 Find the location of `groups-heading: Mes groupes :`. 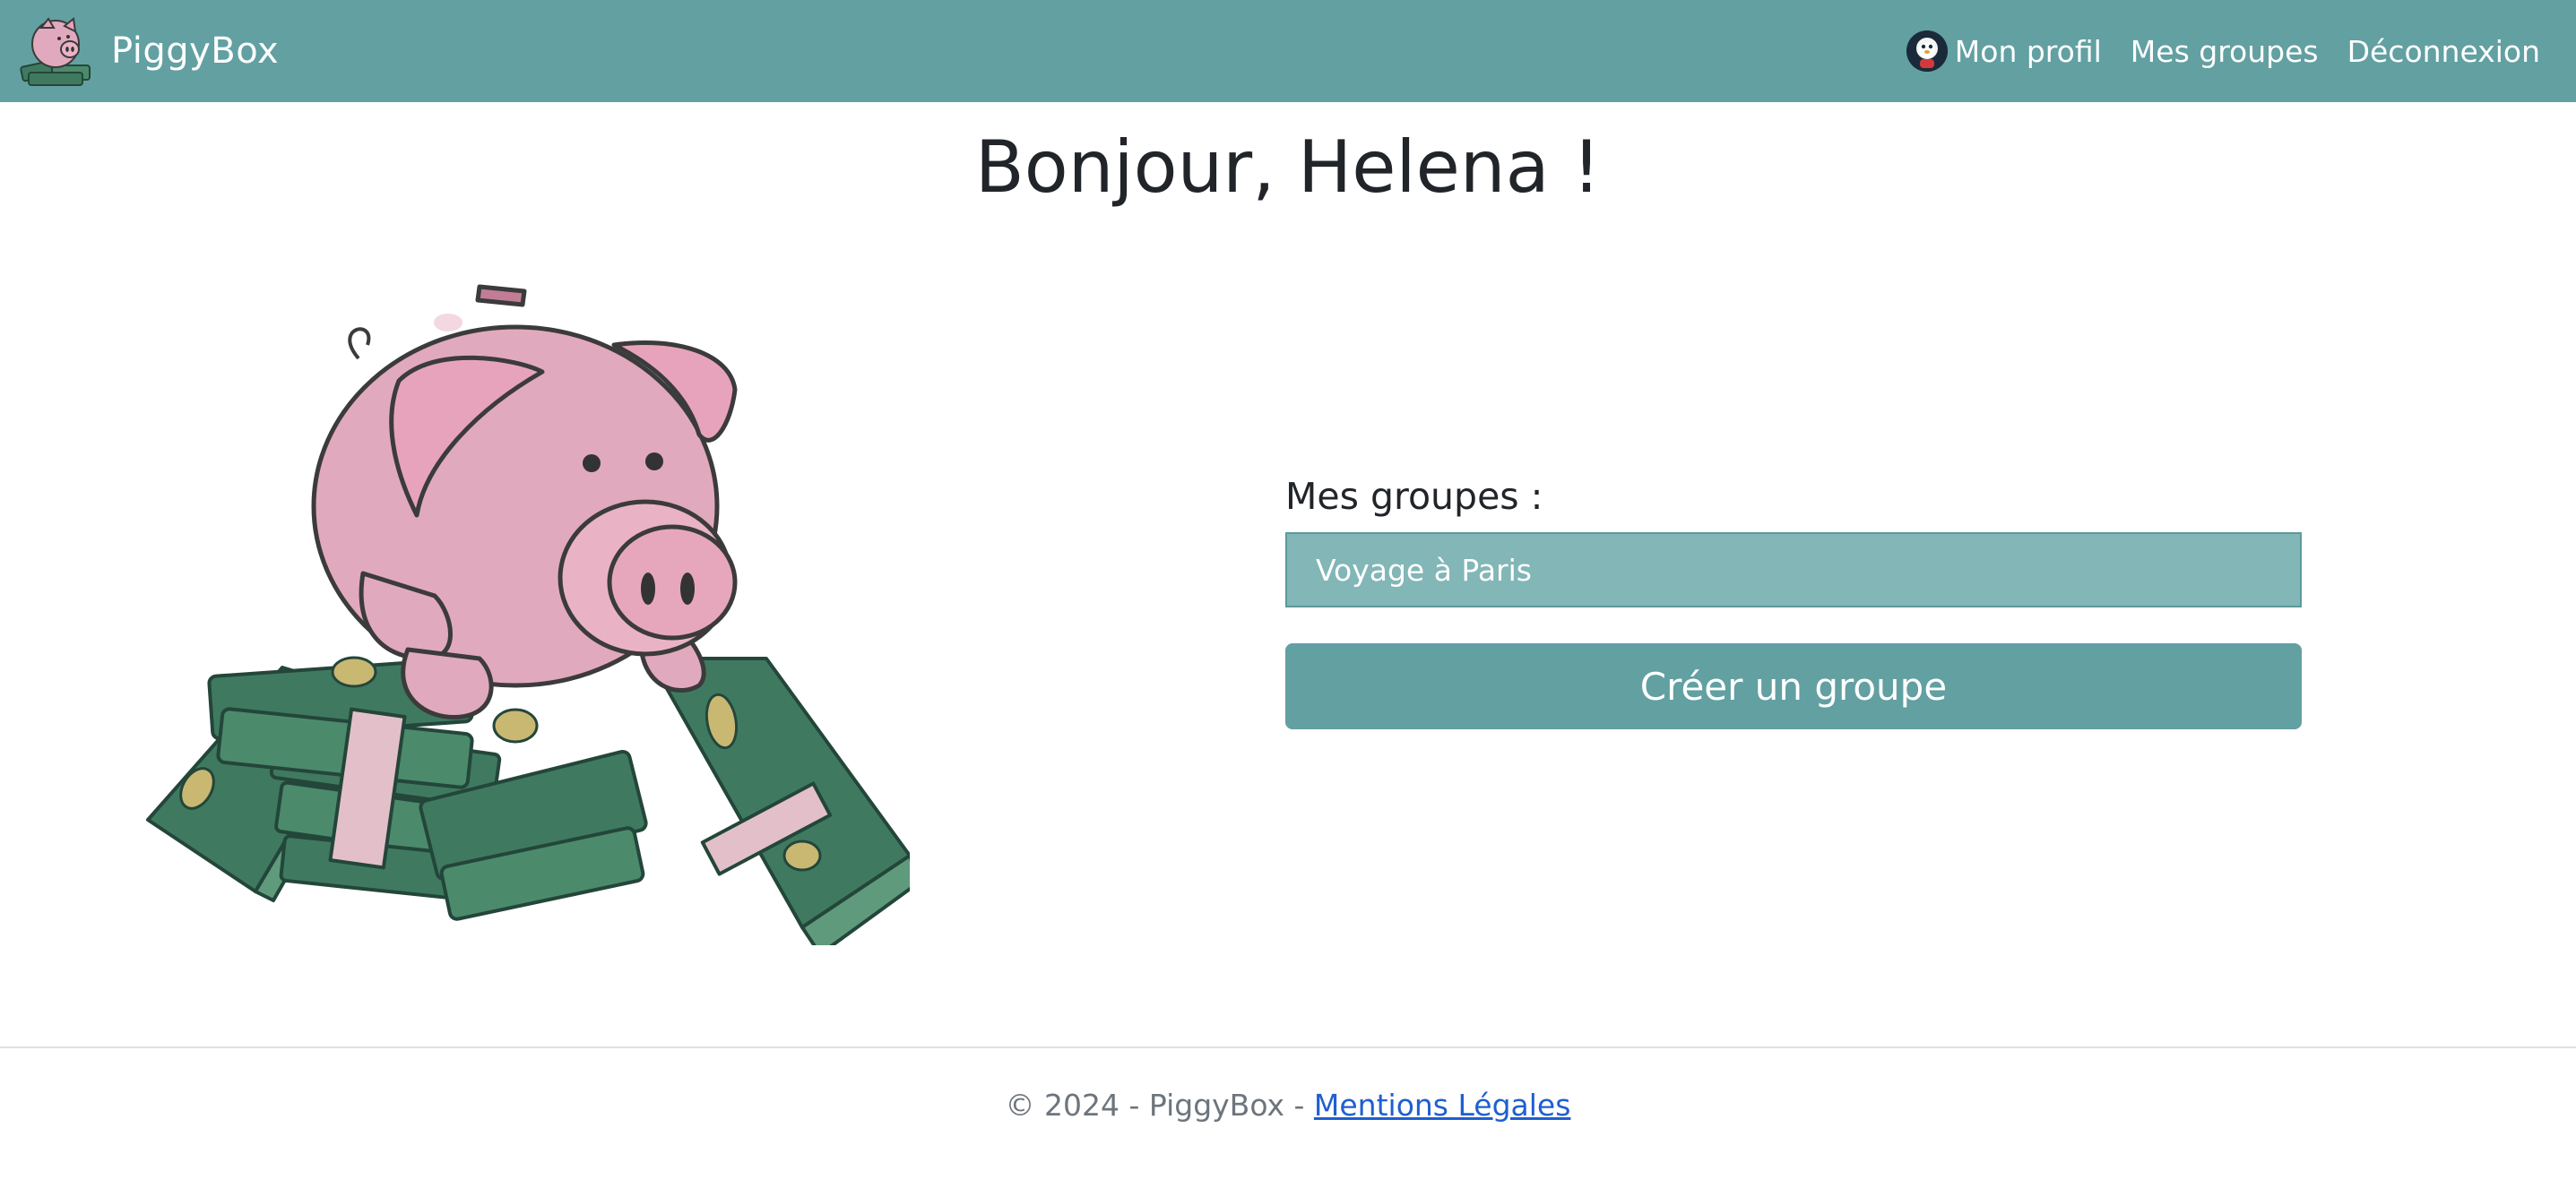

groups-heading: Mes groupes : is located at coordinates (1414, 496).